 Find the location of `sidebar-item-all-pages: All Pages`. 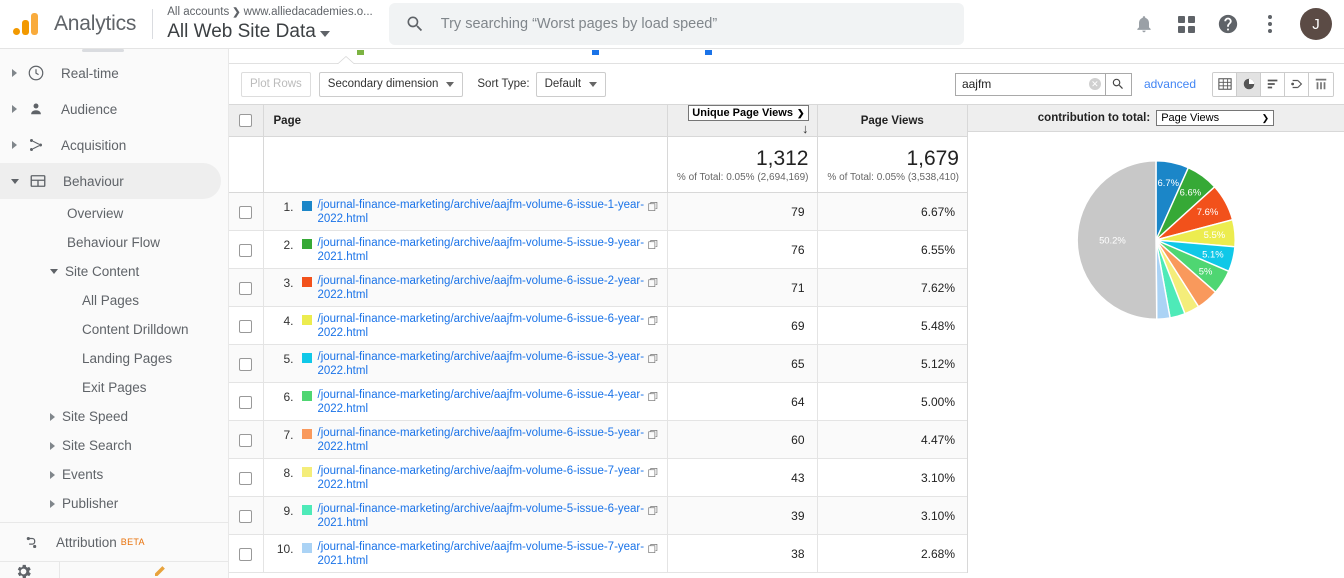

sidebar-item-all-pages: All Pages is located at coordinates (110, 300).